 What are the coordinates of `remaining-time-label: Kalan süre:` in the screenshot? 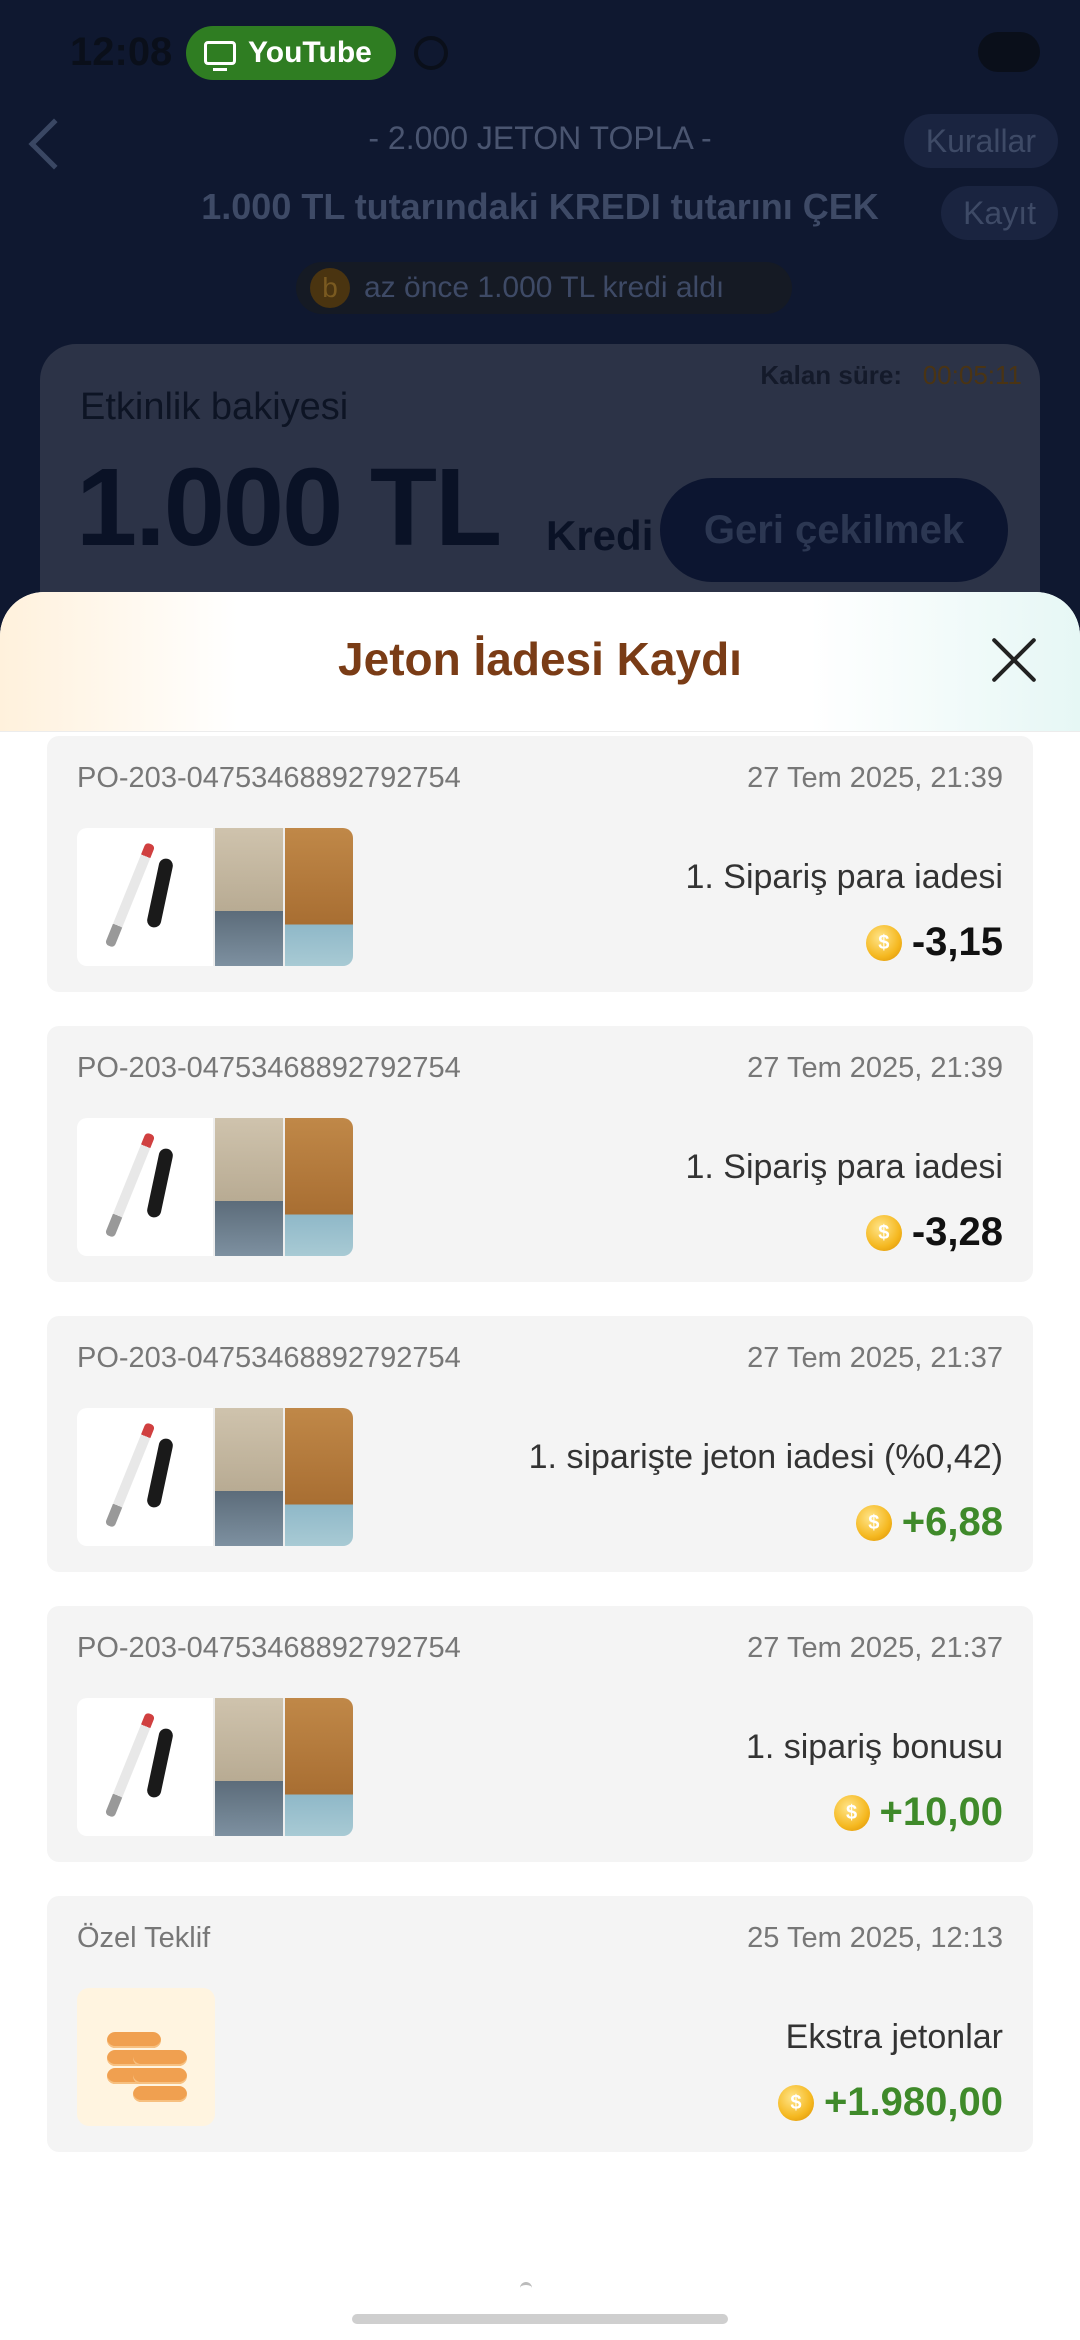 It's located at (831, 375).